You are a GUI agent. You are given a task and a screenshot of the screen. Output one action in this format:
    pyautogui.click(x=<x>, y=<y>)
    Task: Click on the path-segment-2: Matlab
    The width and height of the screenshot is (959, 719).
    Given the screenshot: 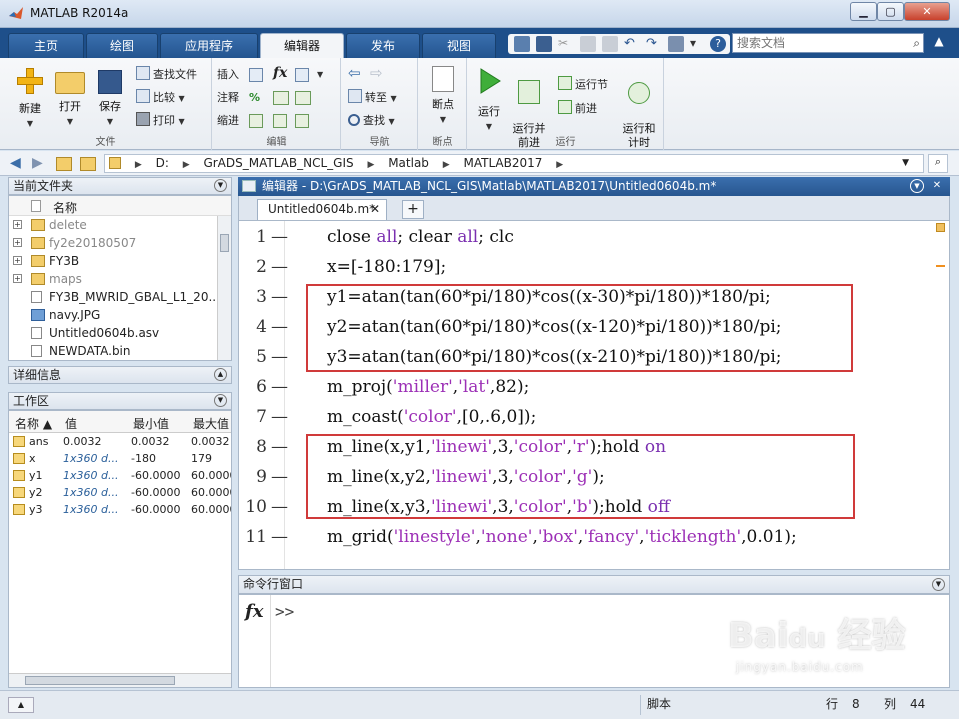 What is the action you would take?
    pyautogui.click(x=408, y=163)
    